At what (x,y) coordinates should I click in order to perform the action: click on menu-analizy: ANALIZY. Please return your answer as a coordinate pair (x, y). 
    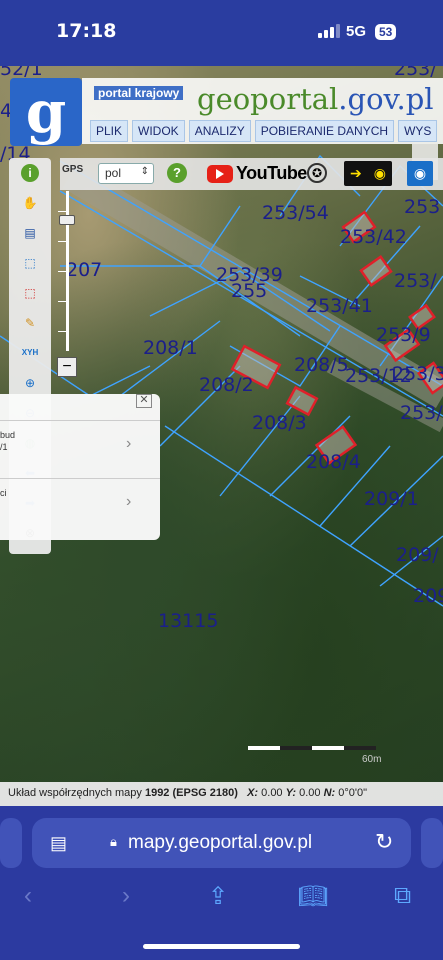
    Looking at the image, I should click on (219, 131).